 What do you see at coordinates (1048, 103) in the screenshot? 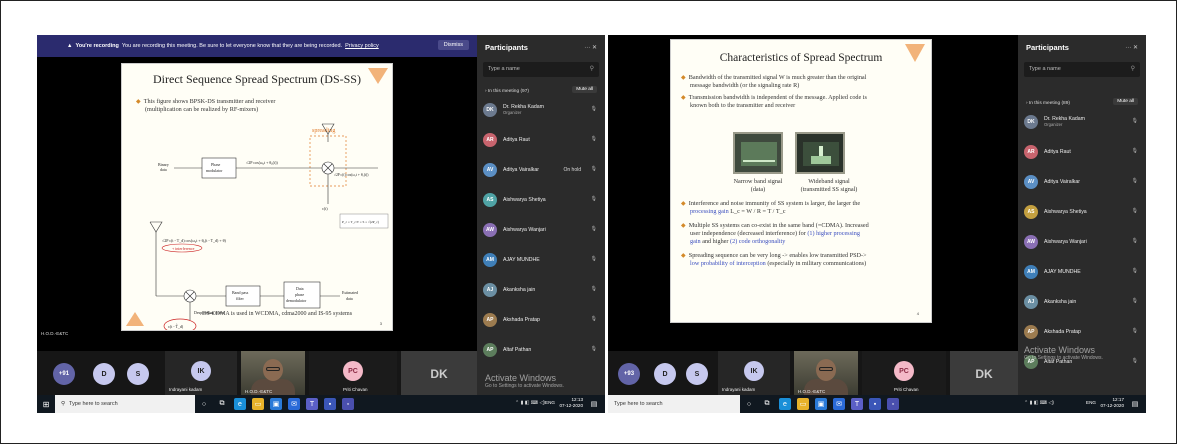
I see `in-meeting-section: › In this meeting (89)` at bounding box center [1048, 103].